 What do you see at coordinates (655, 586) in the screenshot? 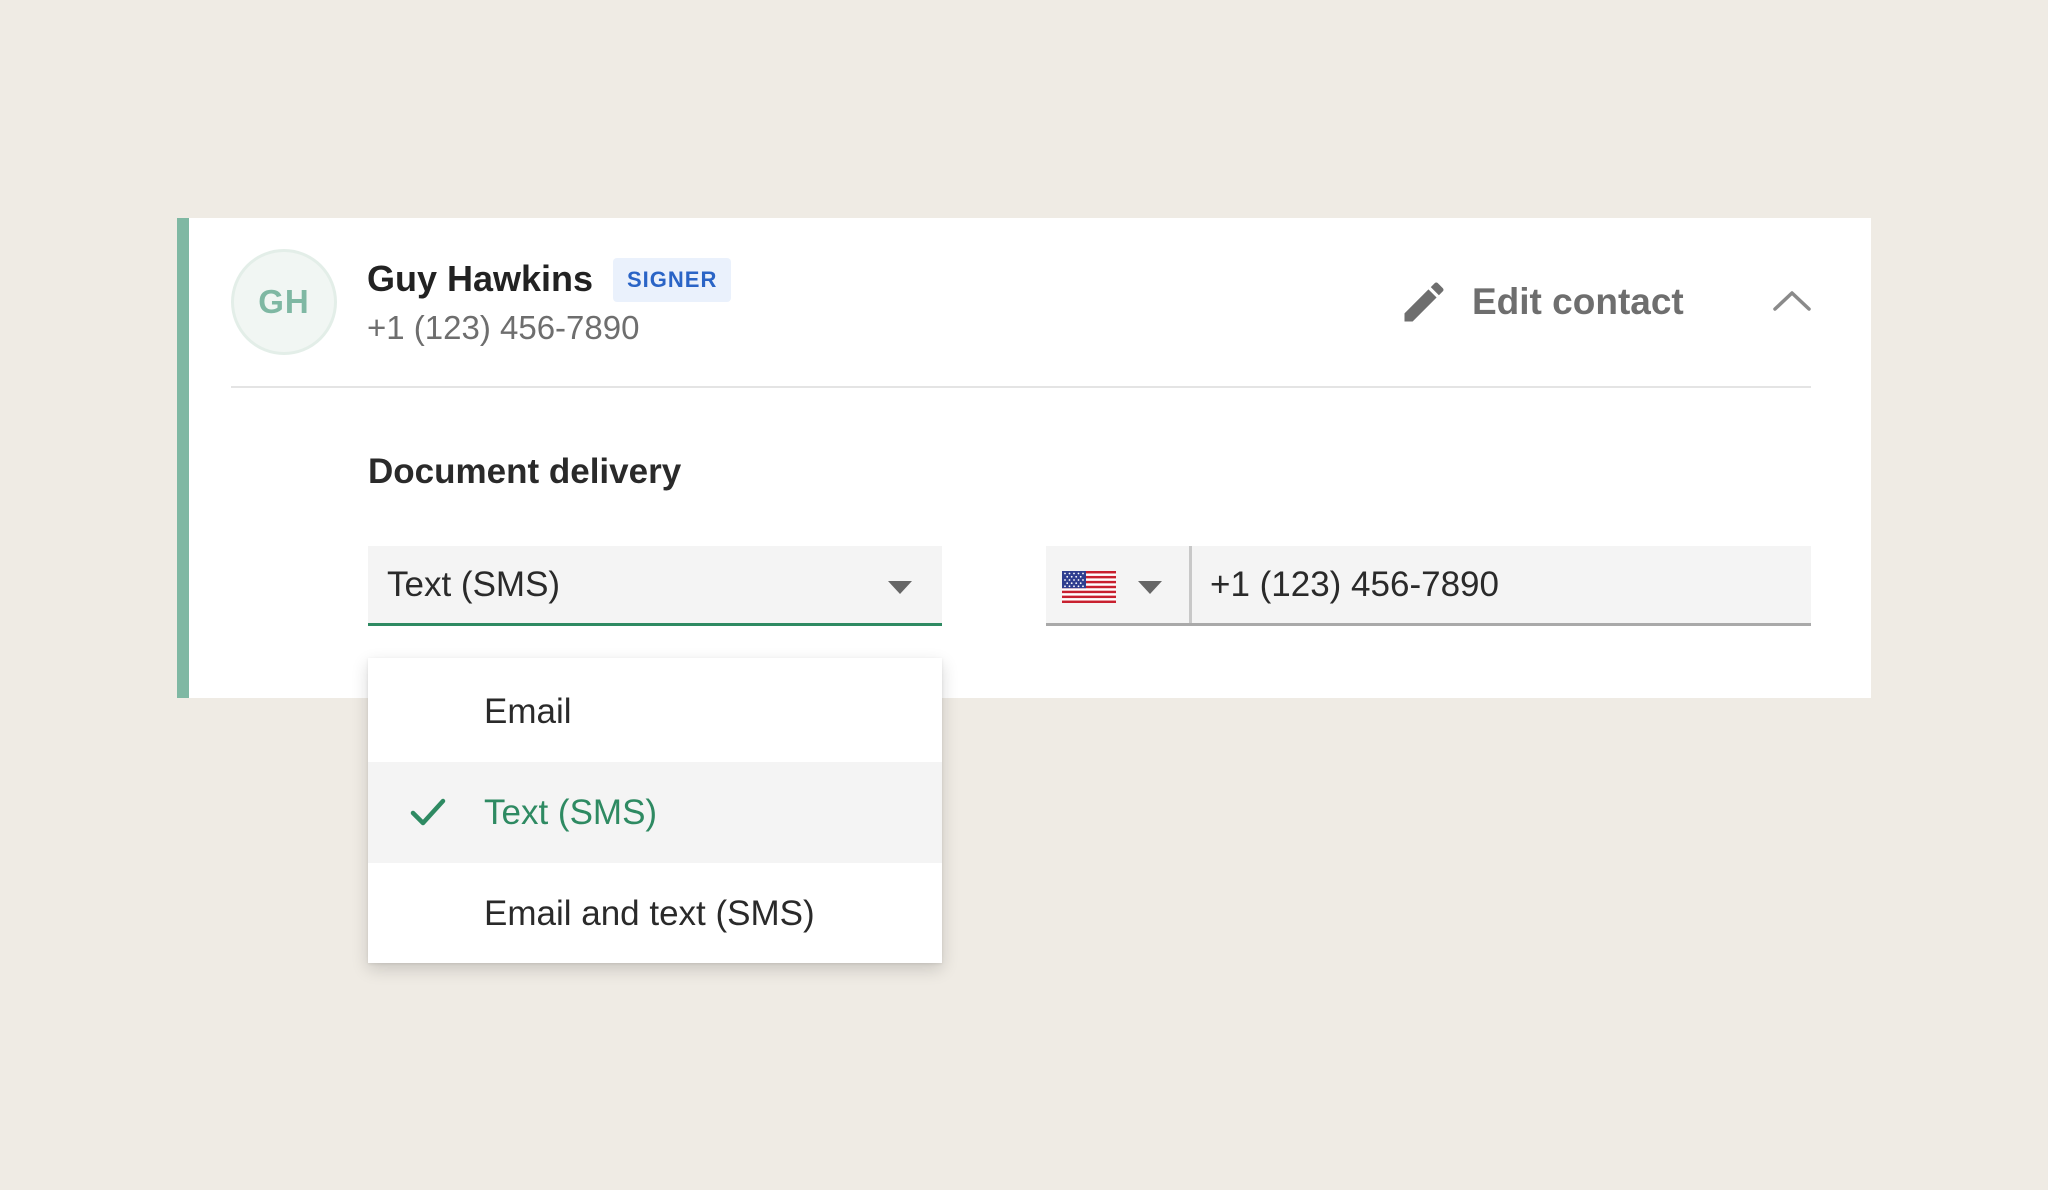
I see `delivery-method-select: Text (SMS)` at bounding box center [655, 586].